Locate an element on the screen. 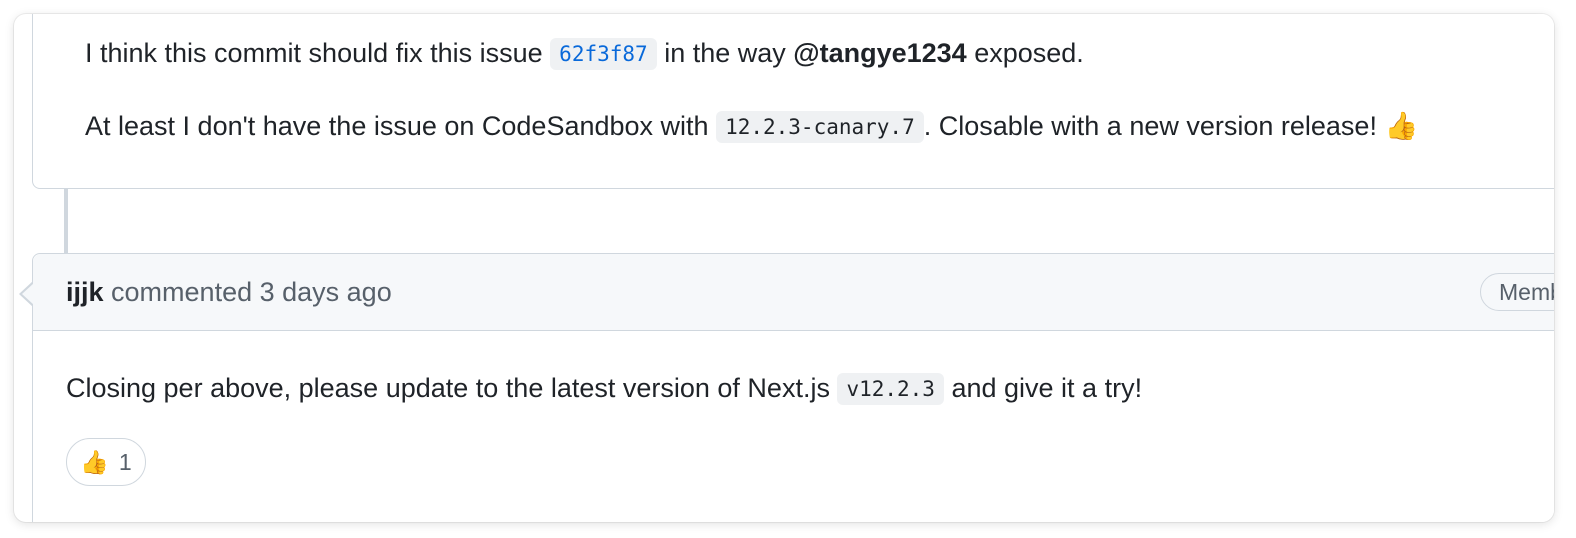 The width and height of the screenshot is (1576, 538). thumbs-up-reaction-button: 👍 1 is located at coordinates (106, 462).